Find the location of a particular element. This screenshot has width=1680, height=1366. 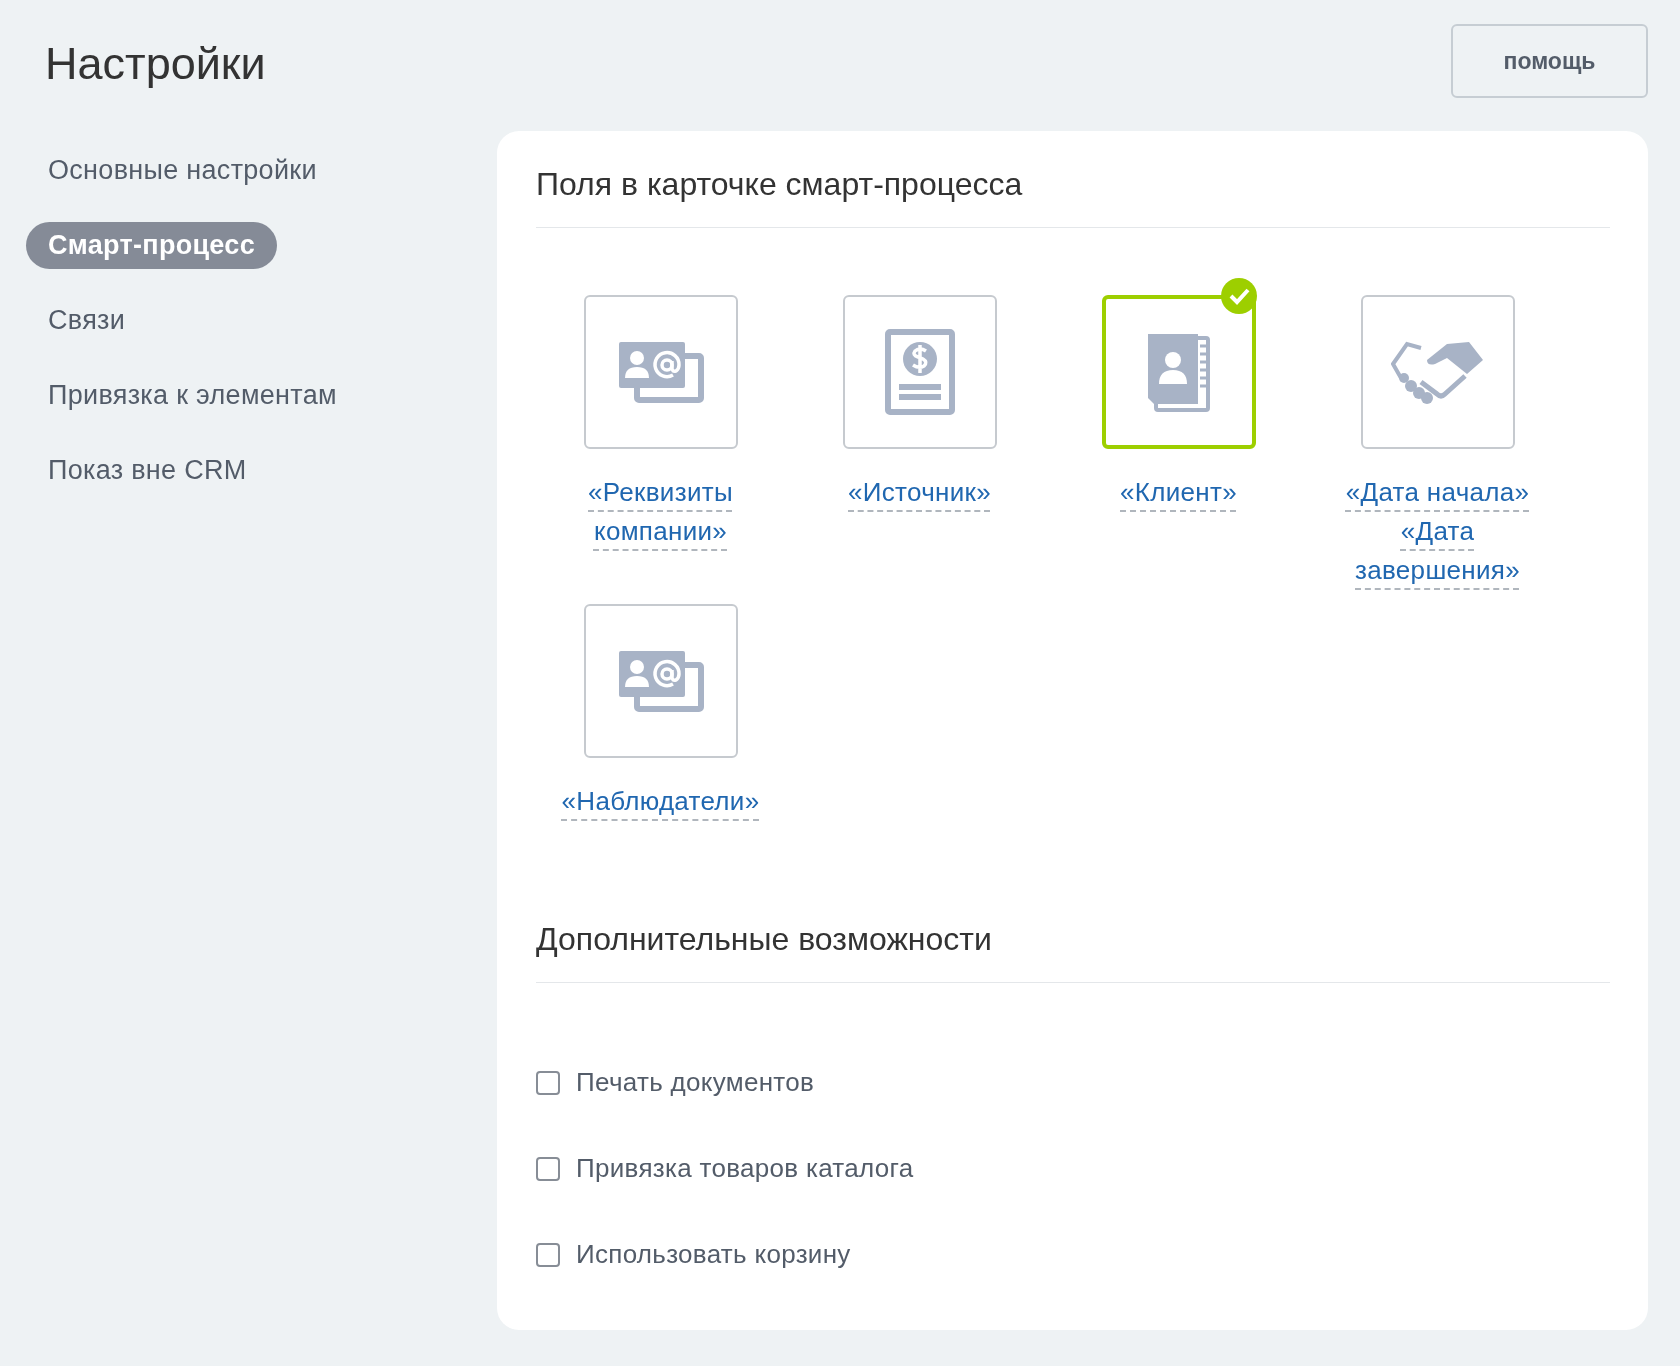

address-book-icon is located at coordinates (1178, 372).